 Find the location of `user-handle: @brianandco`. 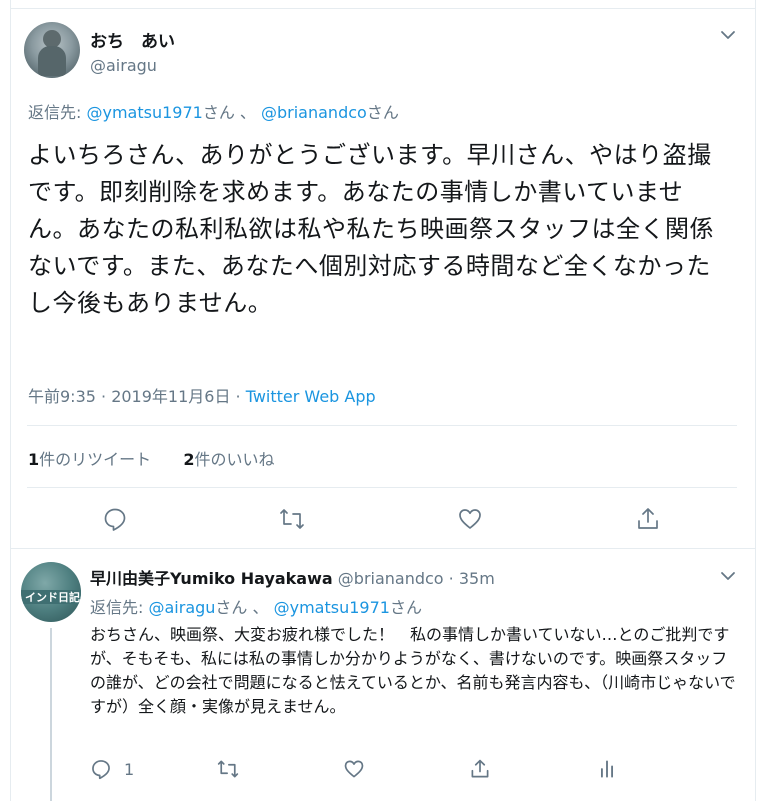

user-handle: @brianandco is located at coordinates (391, 578).